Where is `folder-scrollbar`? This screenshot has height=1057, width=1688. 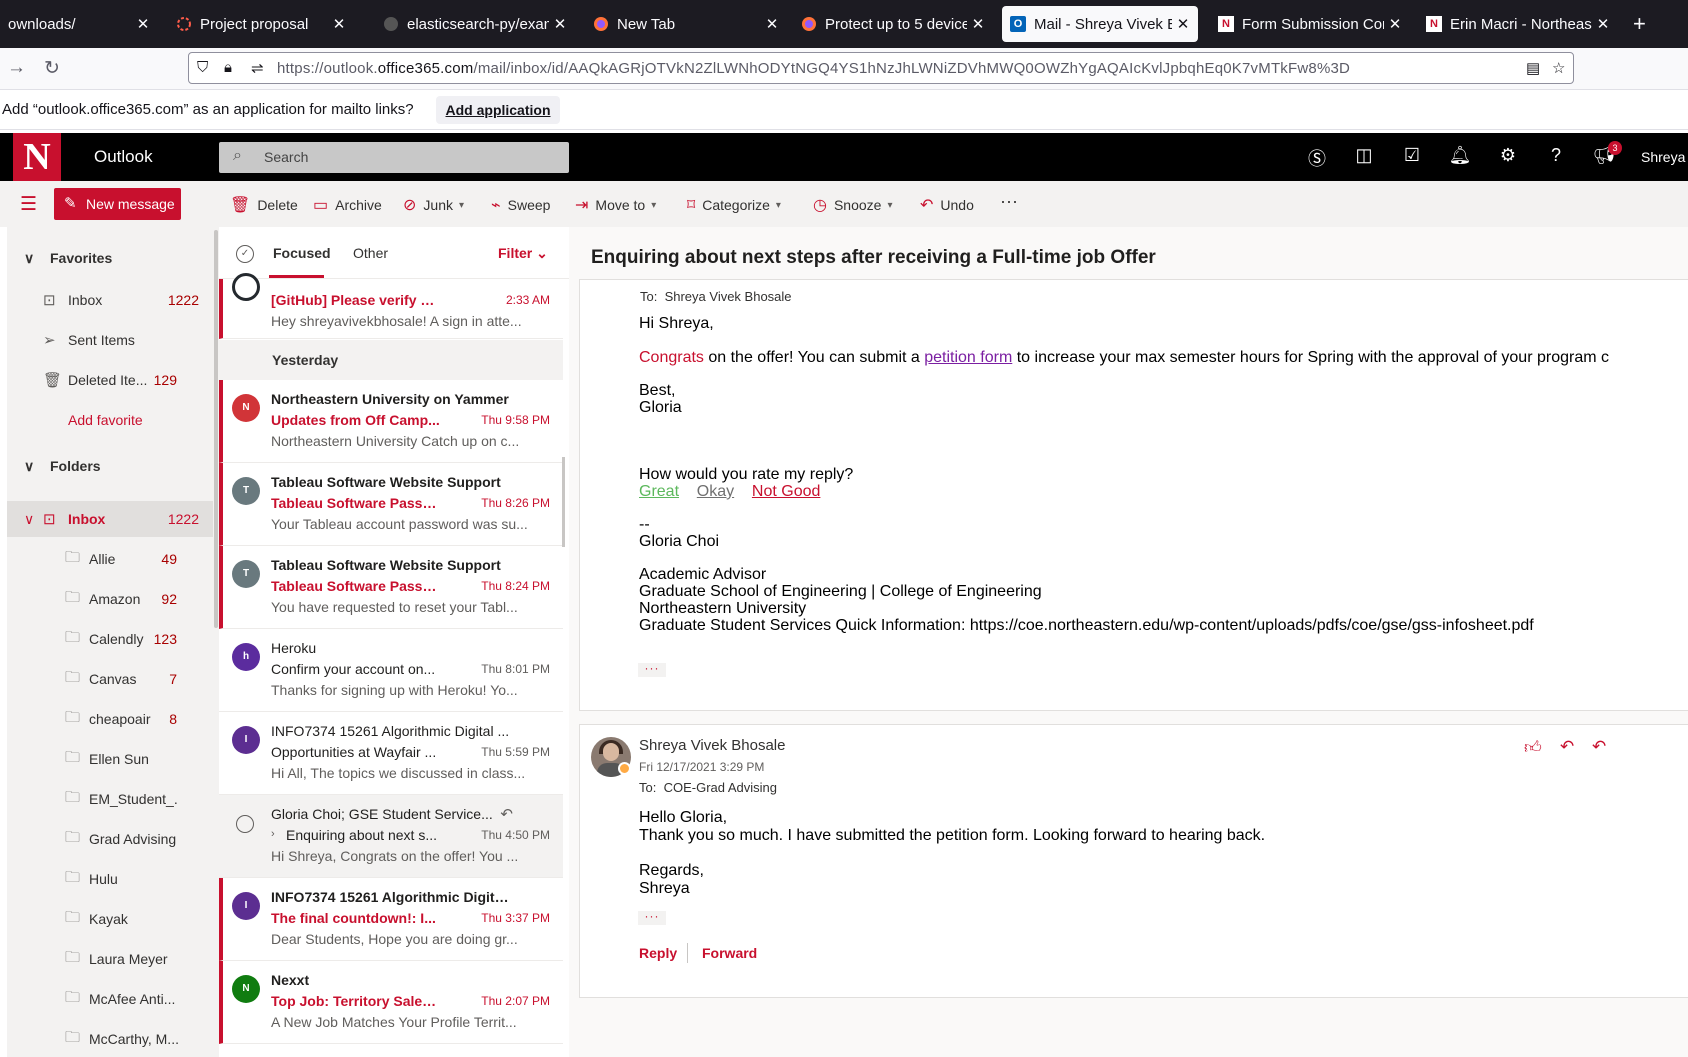 folder-scrollbar is located at coordinates (216, 429).